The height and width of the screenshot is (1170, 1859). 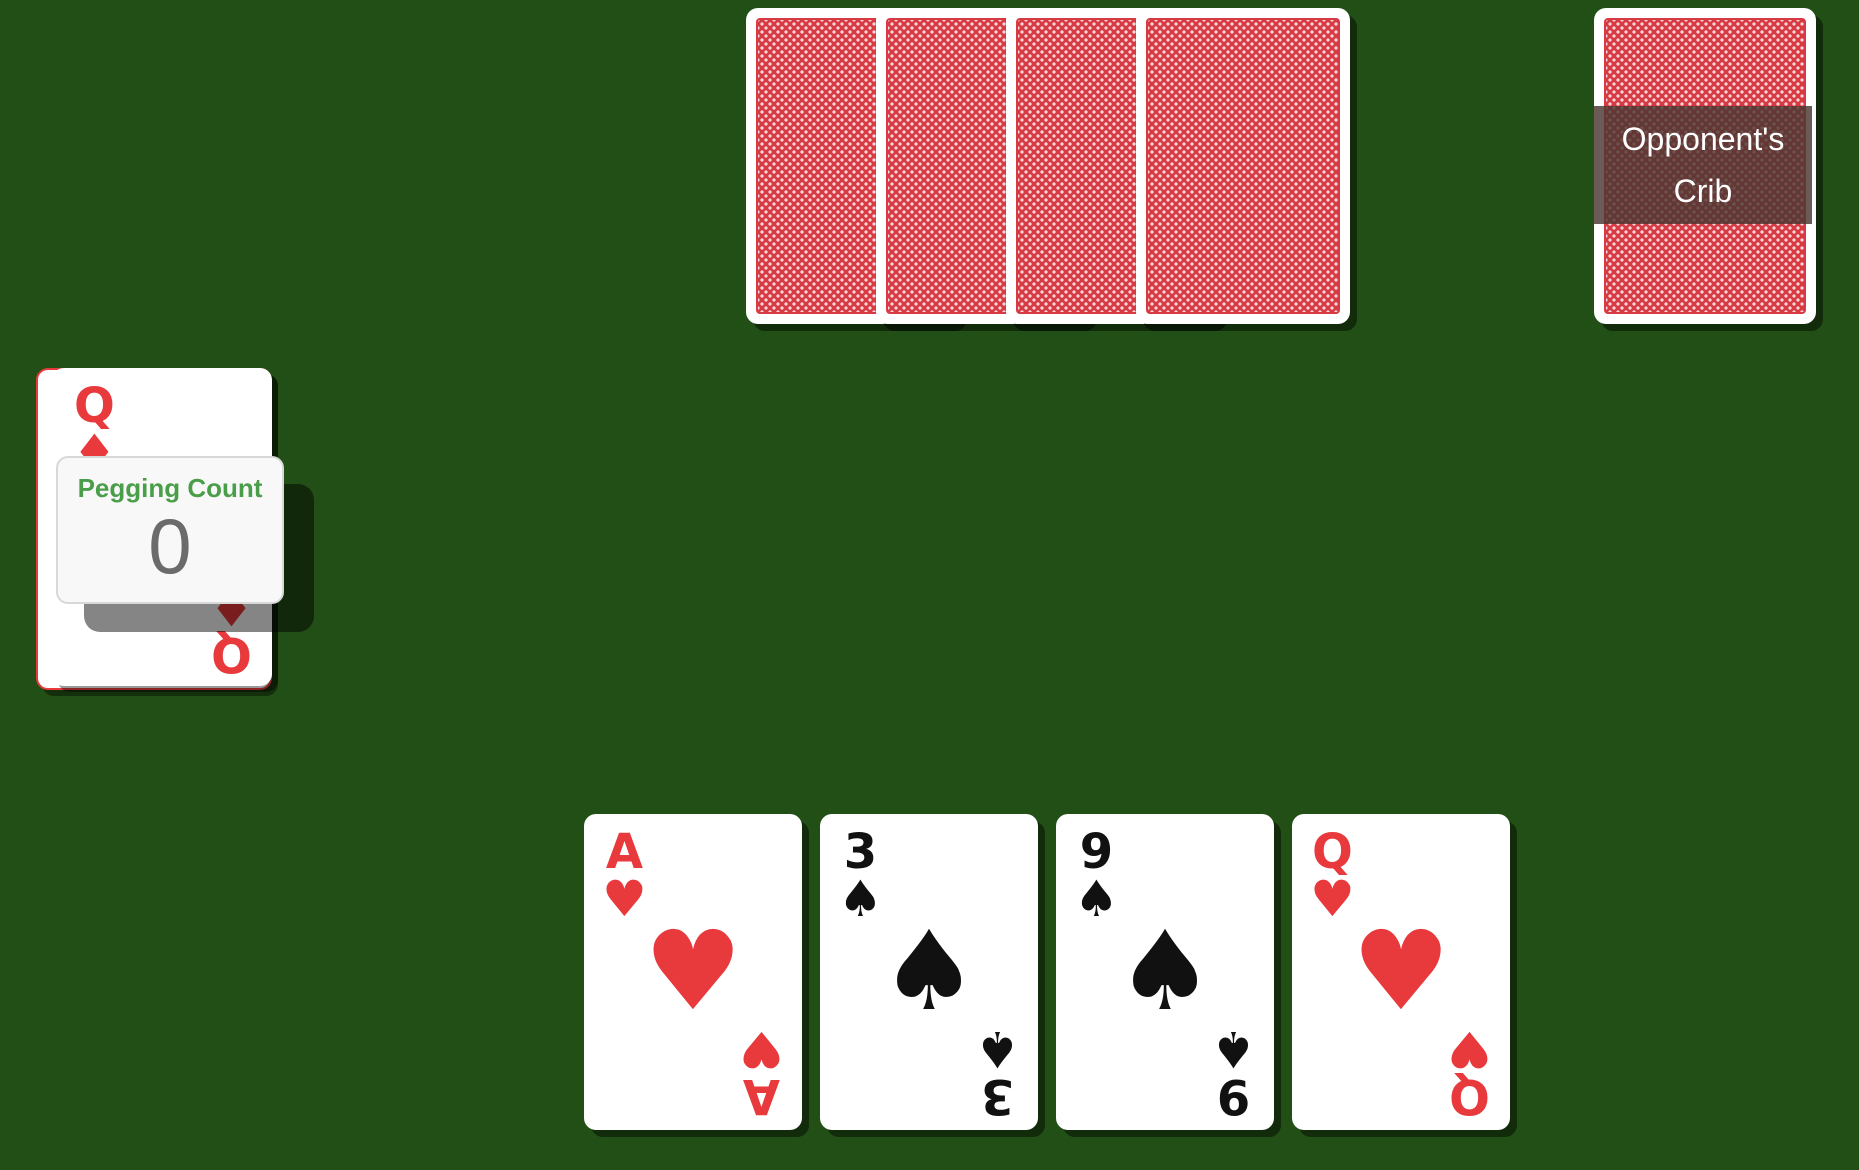 I want to click on card-corner-top: 9 ♠, so click(x=1096, y=876).